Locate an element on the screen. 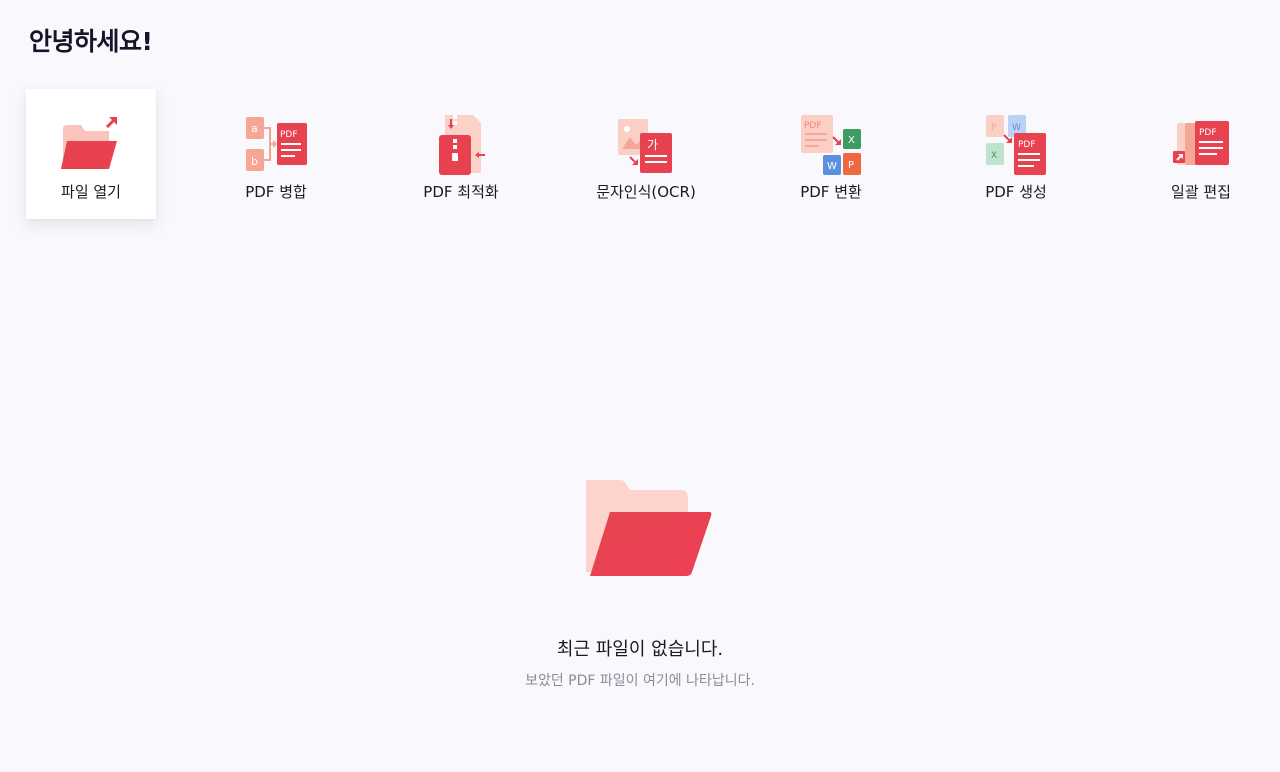 This screenshot has height=772, width=1280. tool-label: 문자인식(OCR) is located at coordinates (646, 192).